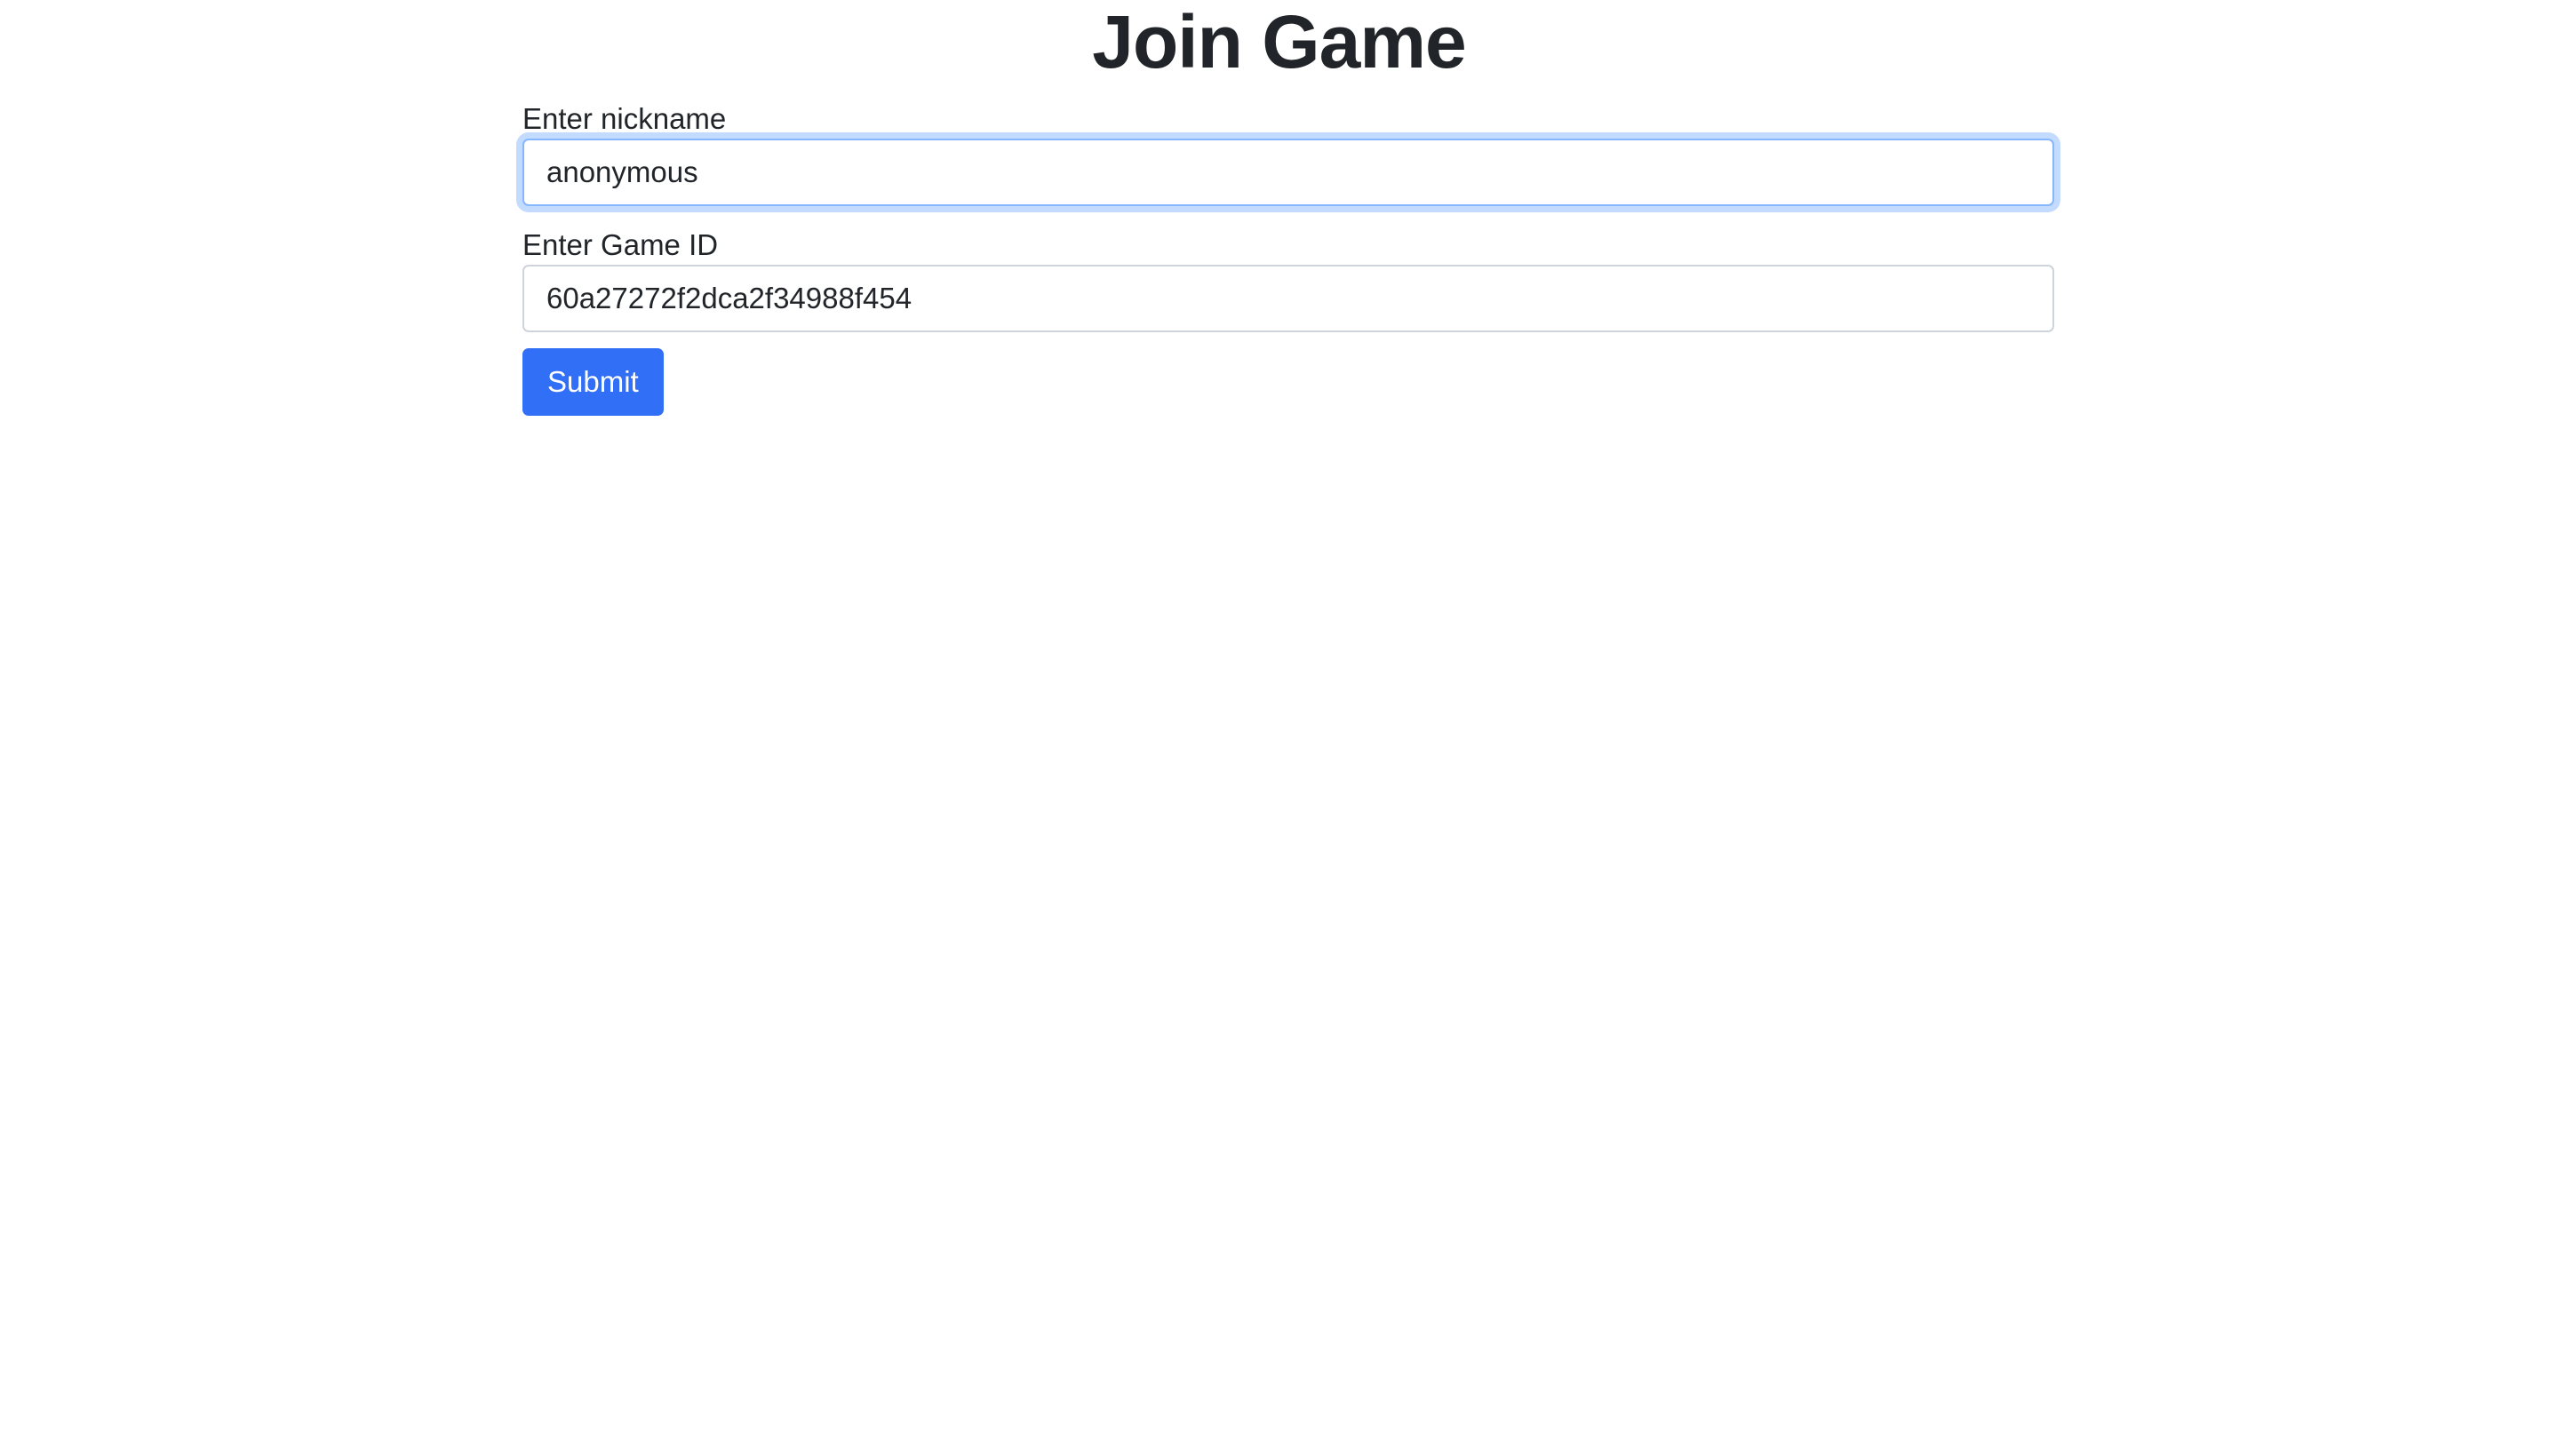  What do you see at coordinates (593, 382) in the screenshot?
I see `submit-button: Submit` at bounding box center [593, 382].